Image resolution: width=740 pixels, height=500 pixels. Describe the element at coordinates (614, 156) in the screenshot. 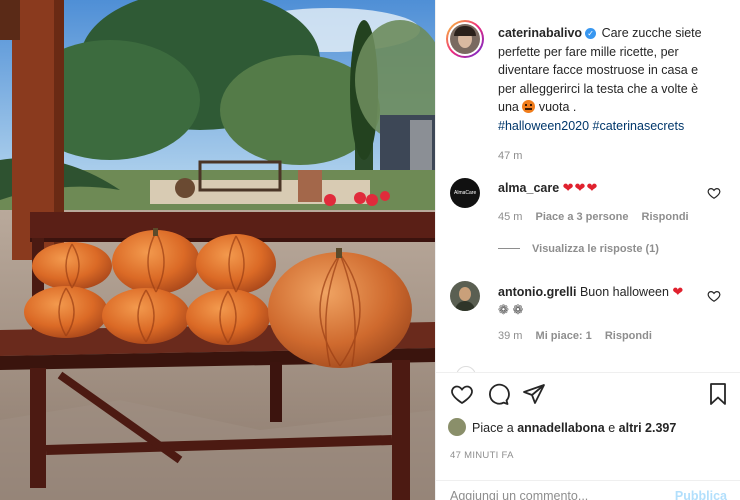

I see `caption-timestamp: 47 m` at that location.